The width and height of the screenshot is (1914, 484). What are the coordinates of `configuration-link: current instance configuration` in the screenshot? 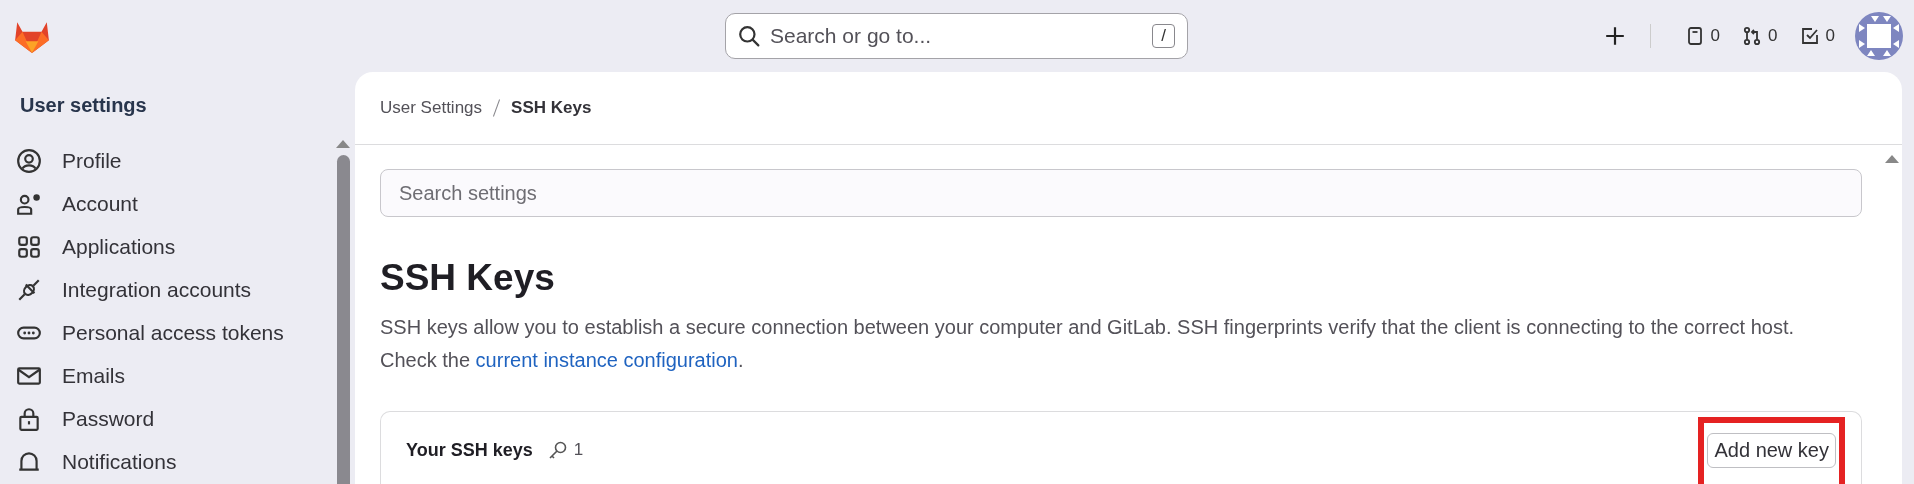 It's located at (606, 360).